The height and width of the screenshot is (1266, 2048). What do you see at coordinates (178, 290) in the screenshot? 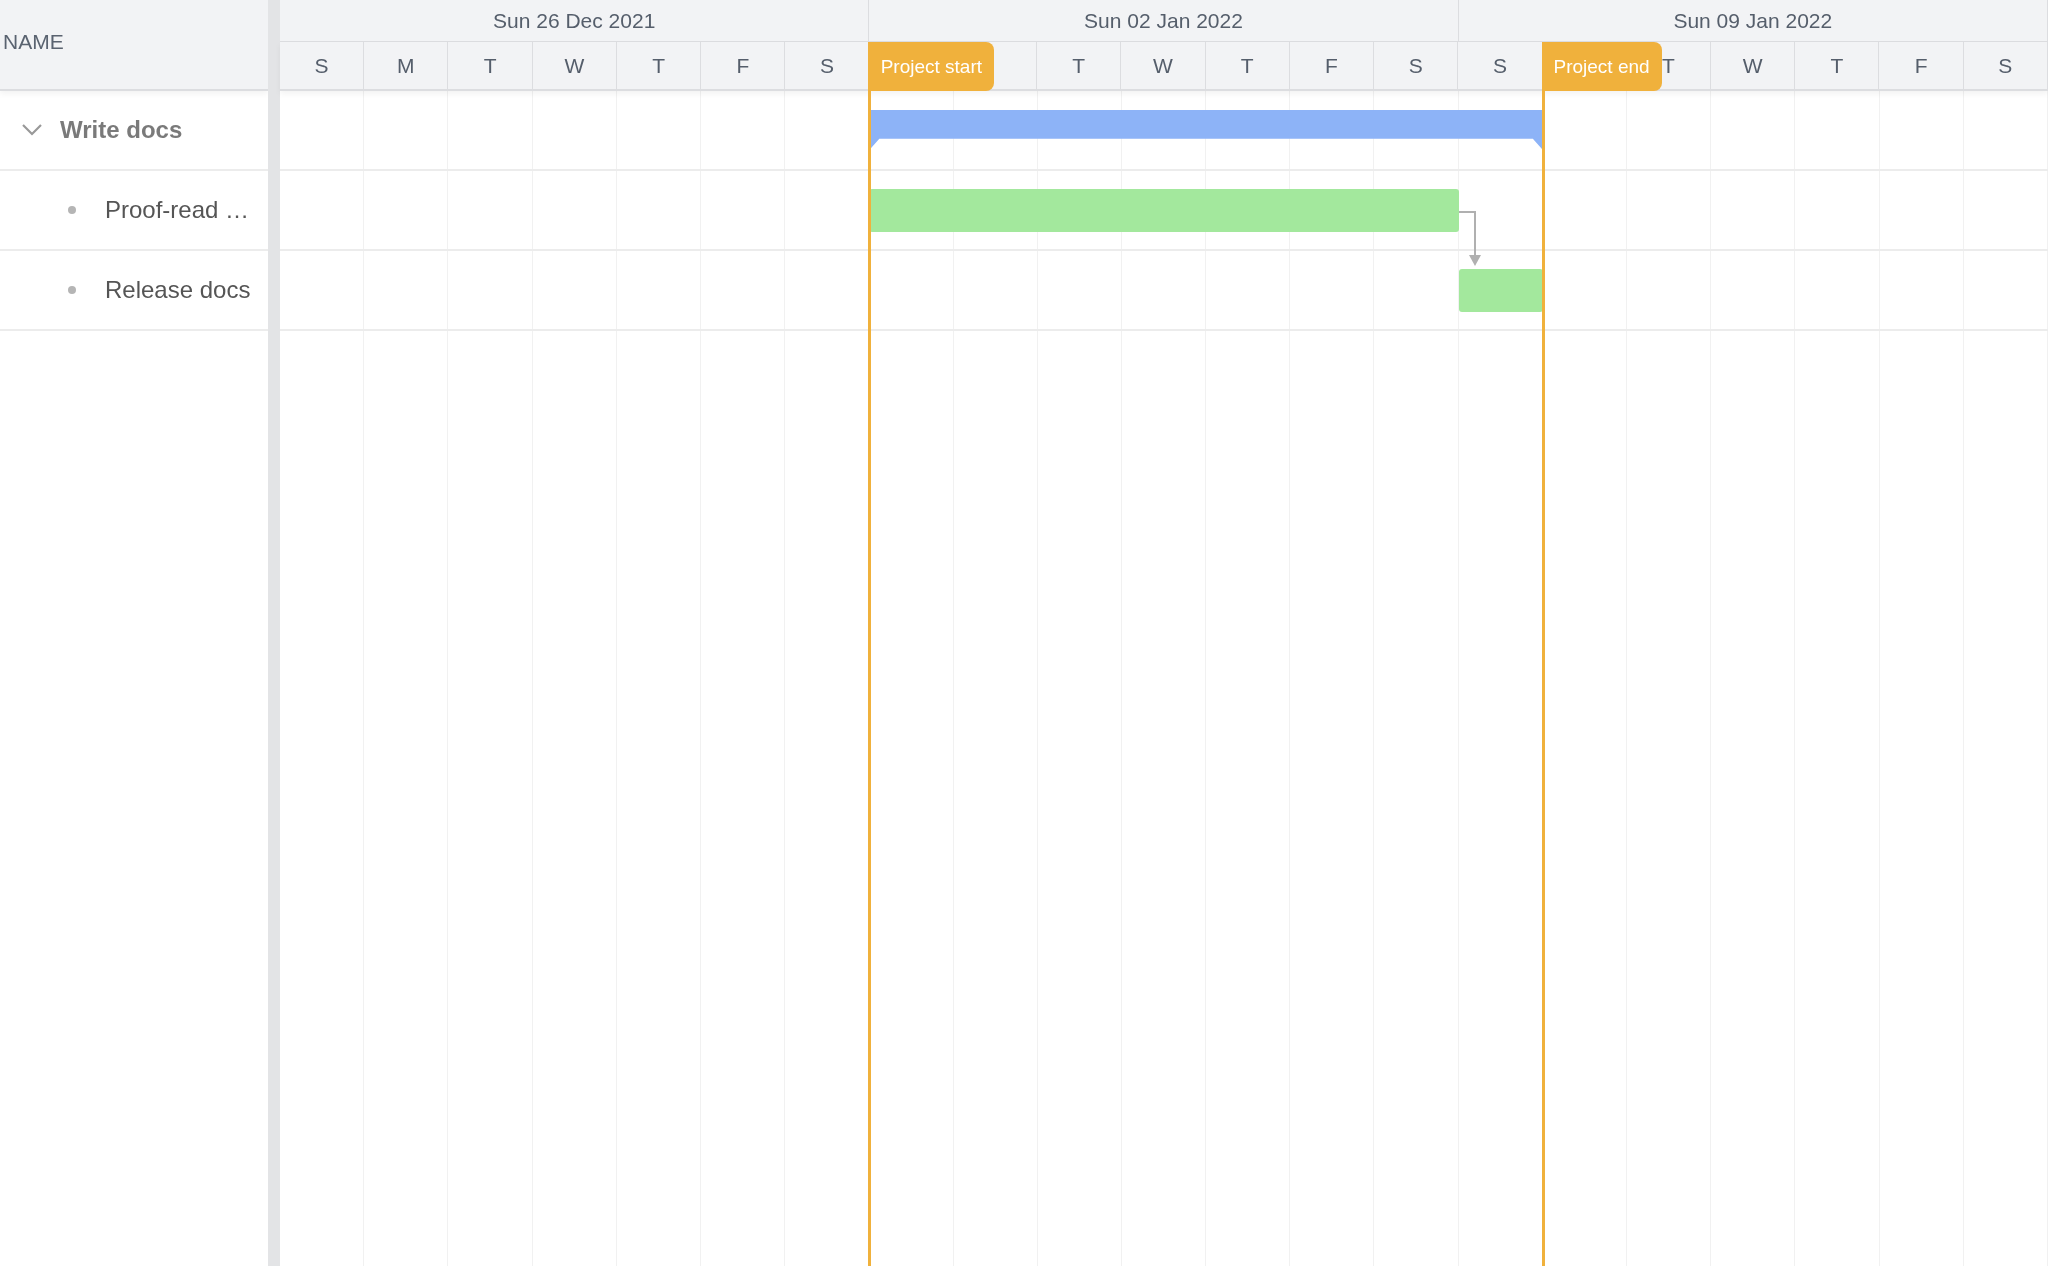
I see `task-name: Release docs` at bounding box center [178, 290].